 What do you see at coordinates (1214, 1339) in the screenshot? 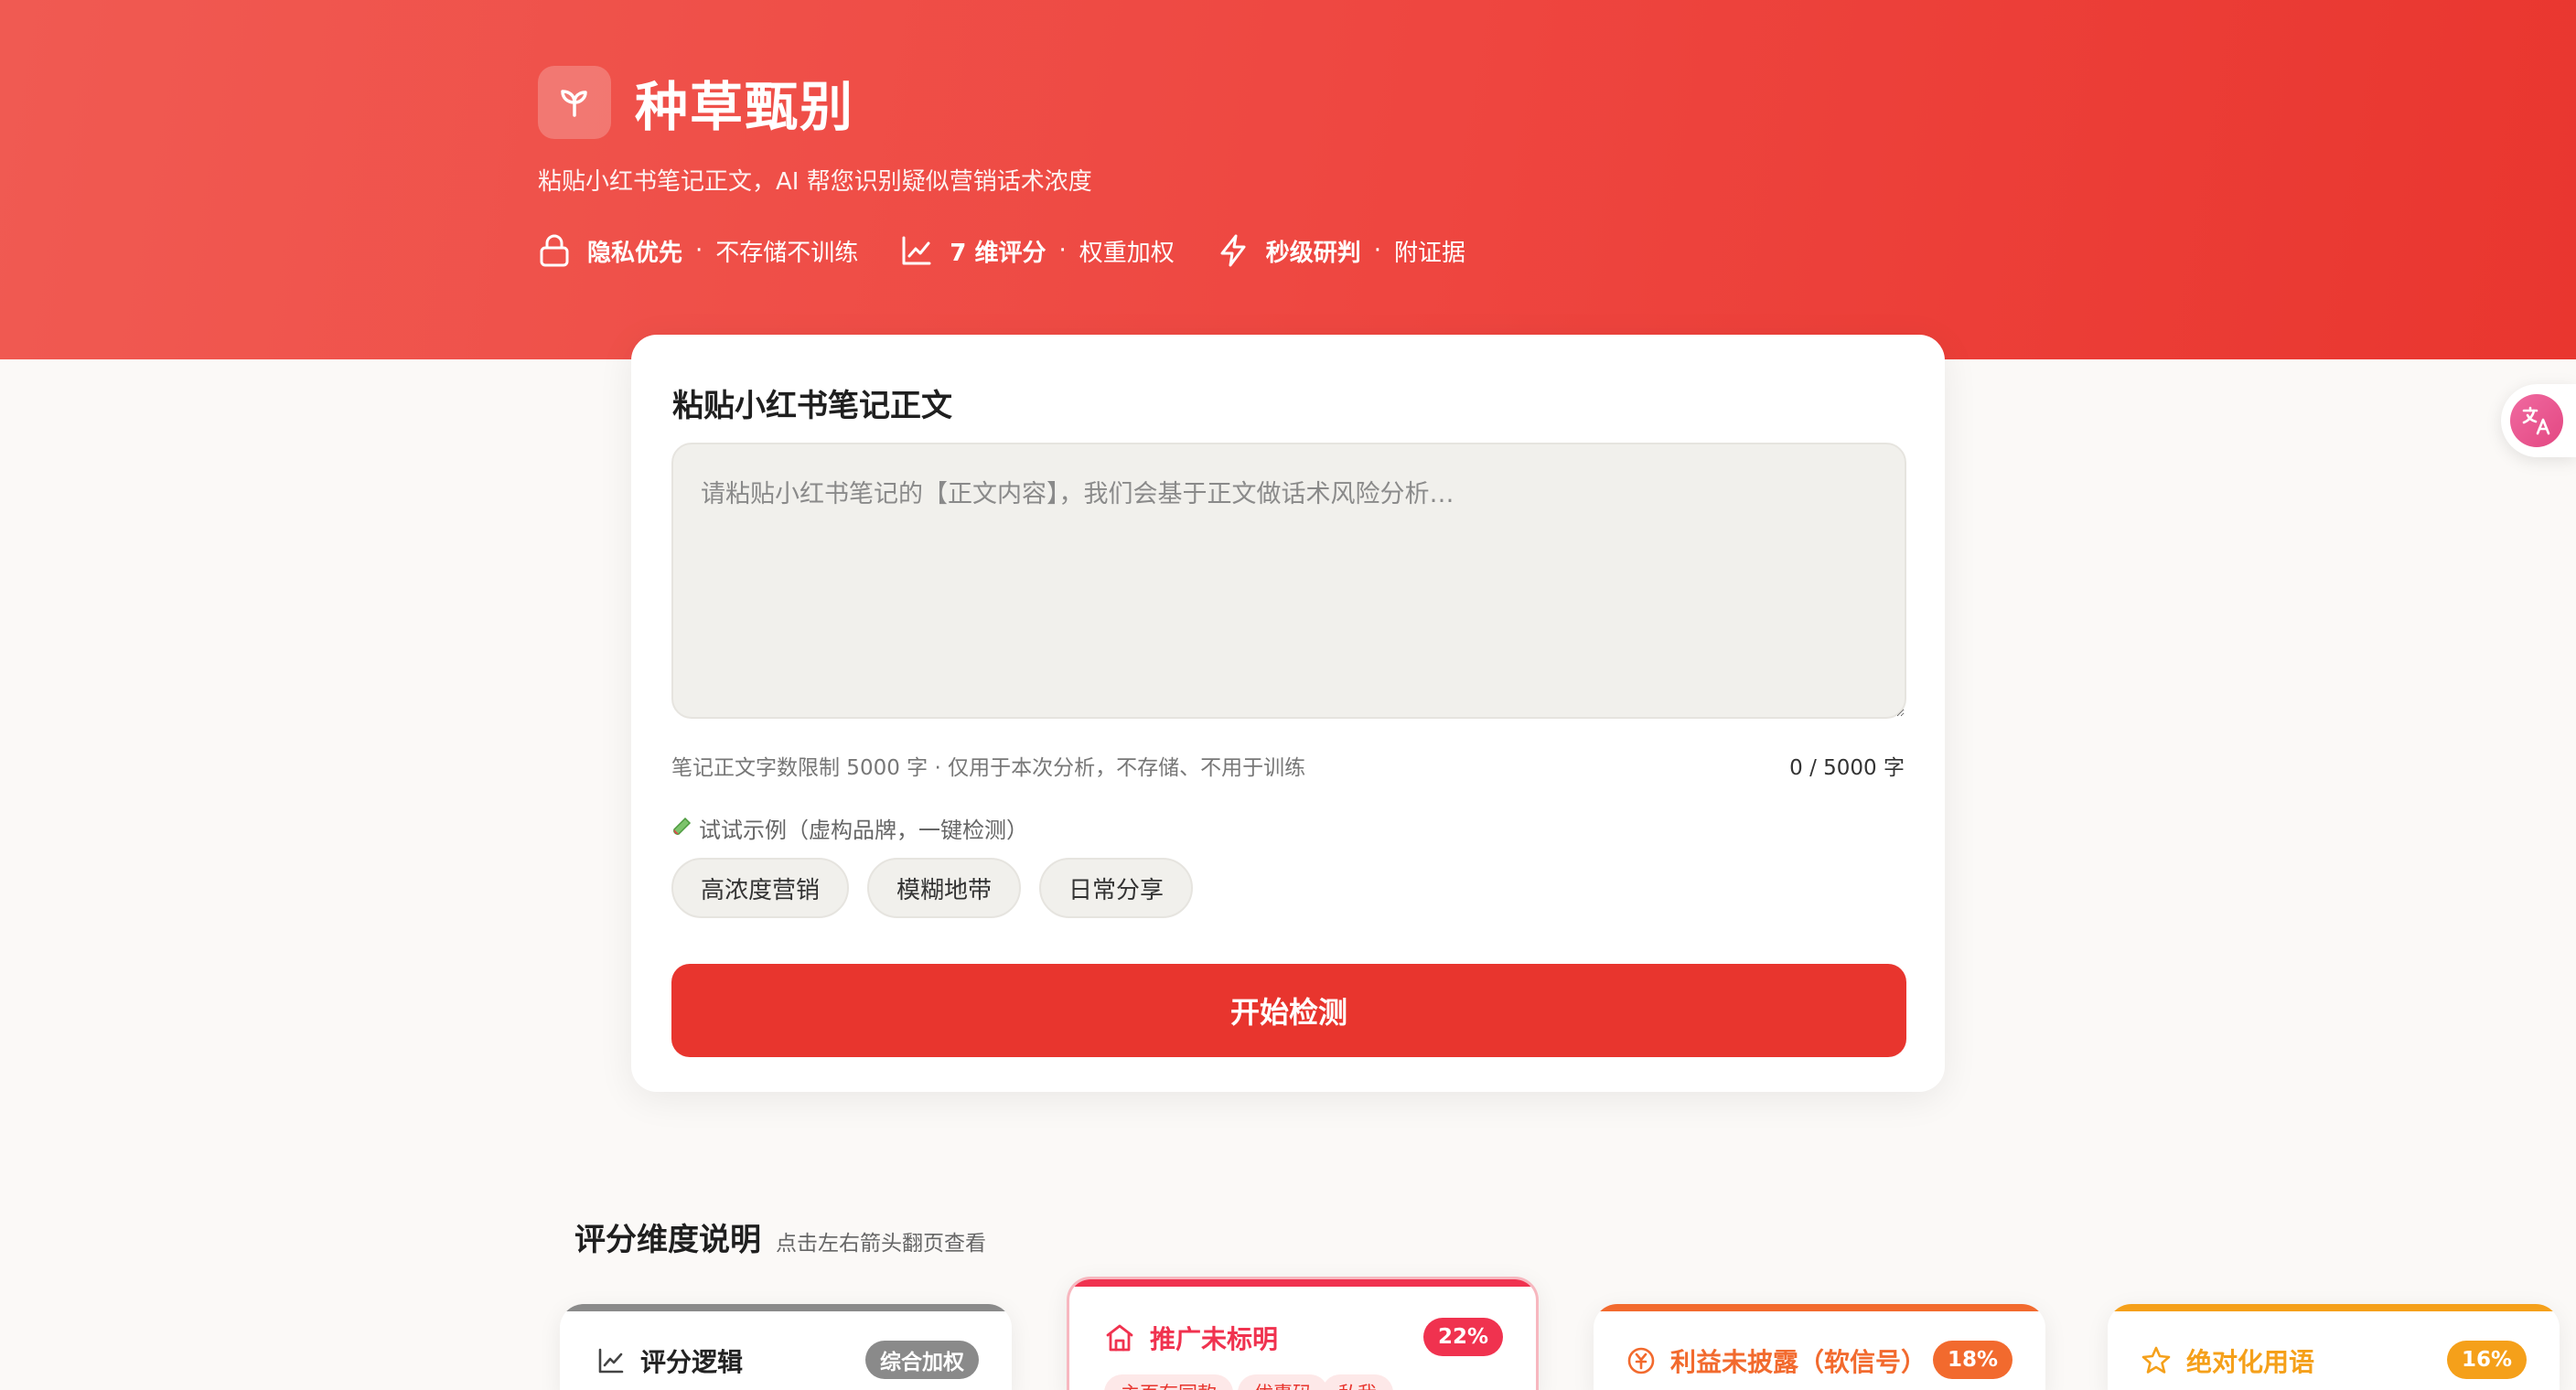
I see `dimension-title: 推广未标明` at bounding box center [1214, 1339].